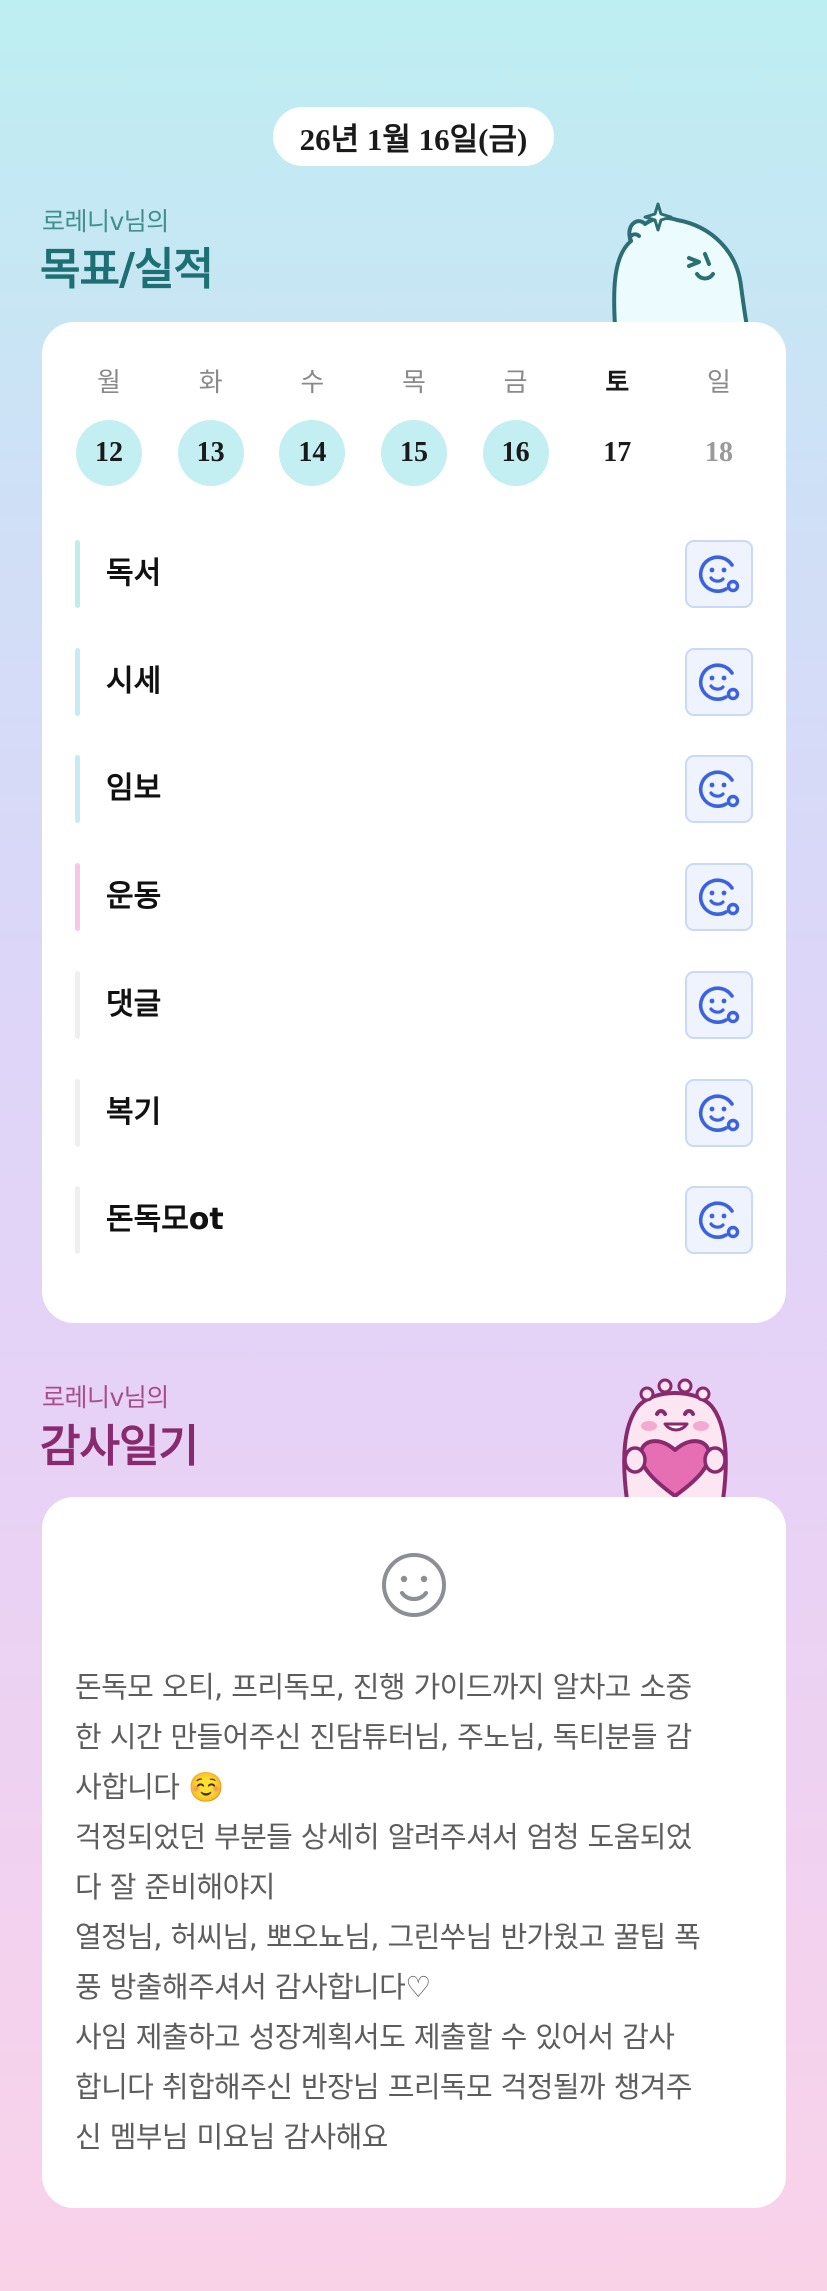 The image size is (827, 2291). What do you see at coordinates (109, 383) in the screenshot?
I see `day-name: 월` at bounding box center [109, 383].